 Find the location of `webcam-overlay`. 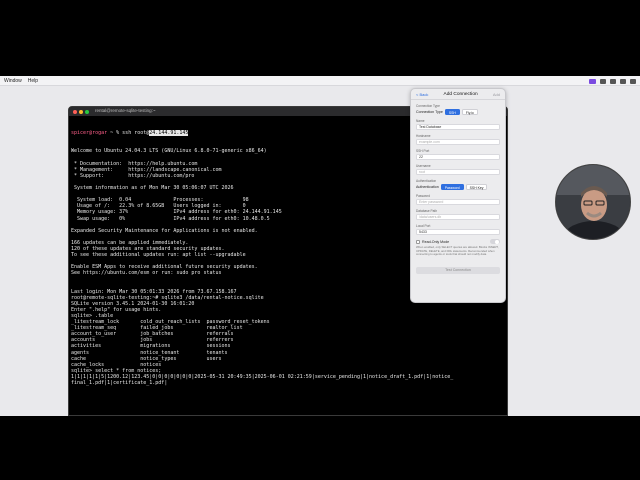

webcam-overlay is located at coordinates (593, 202).